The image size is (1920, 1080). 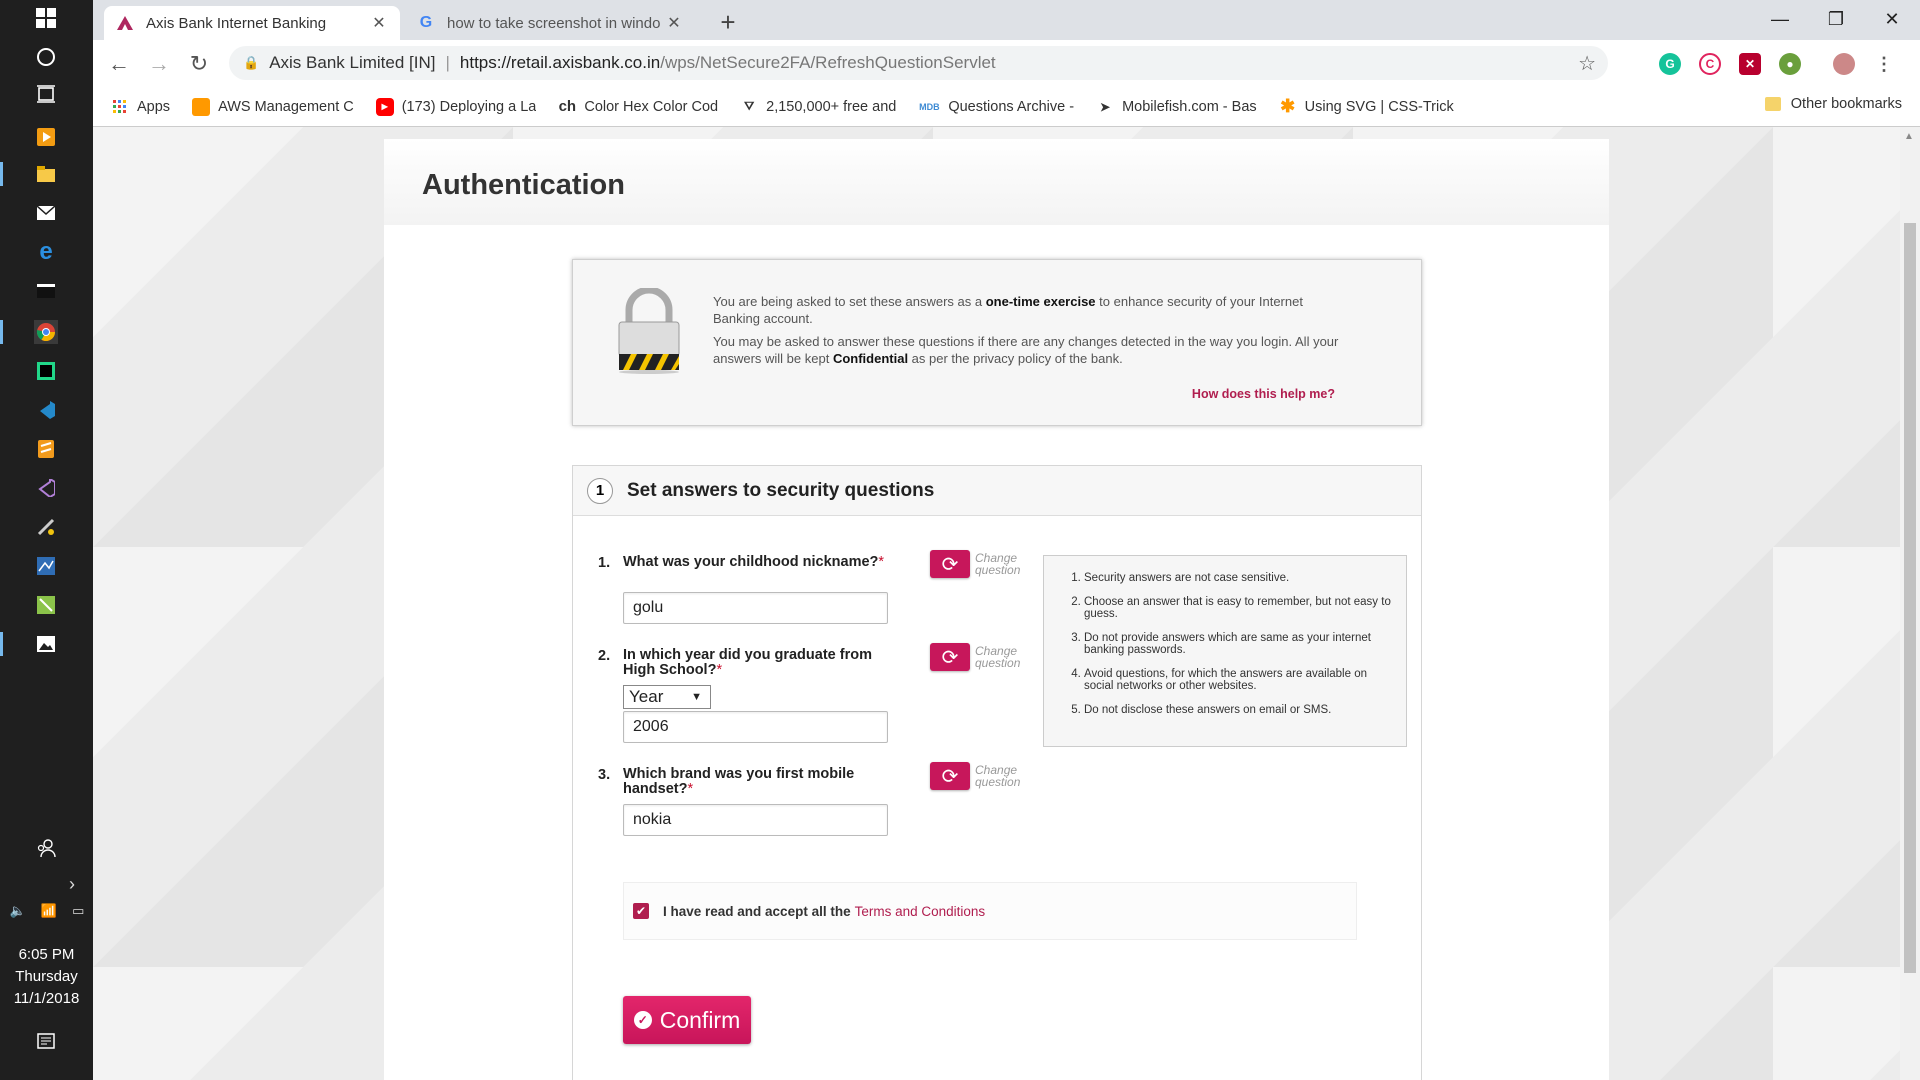 I want to click on question-number: 3., so click(x=604, y=775).